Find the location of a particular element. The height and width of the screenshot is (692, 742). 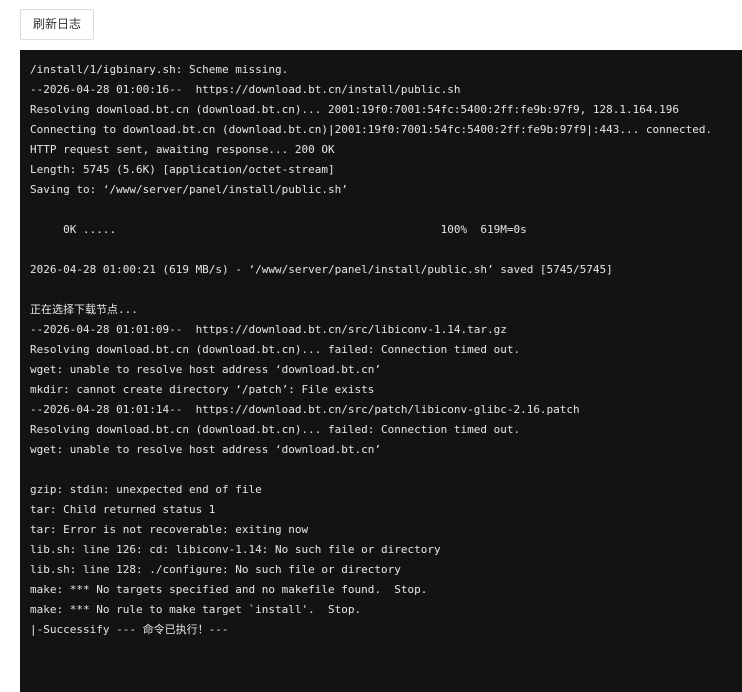

log-line: |-Successify --- 命令已执行！--- is located at coordinates (129, 629).